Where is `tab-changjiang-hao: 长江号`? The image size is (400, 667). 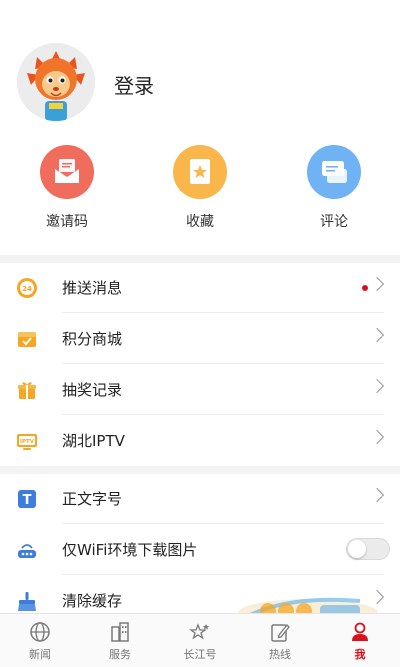
tab-changjiang-hao: 长江号 is located at coordinates (200, 640).